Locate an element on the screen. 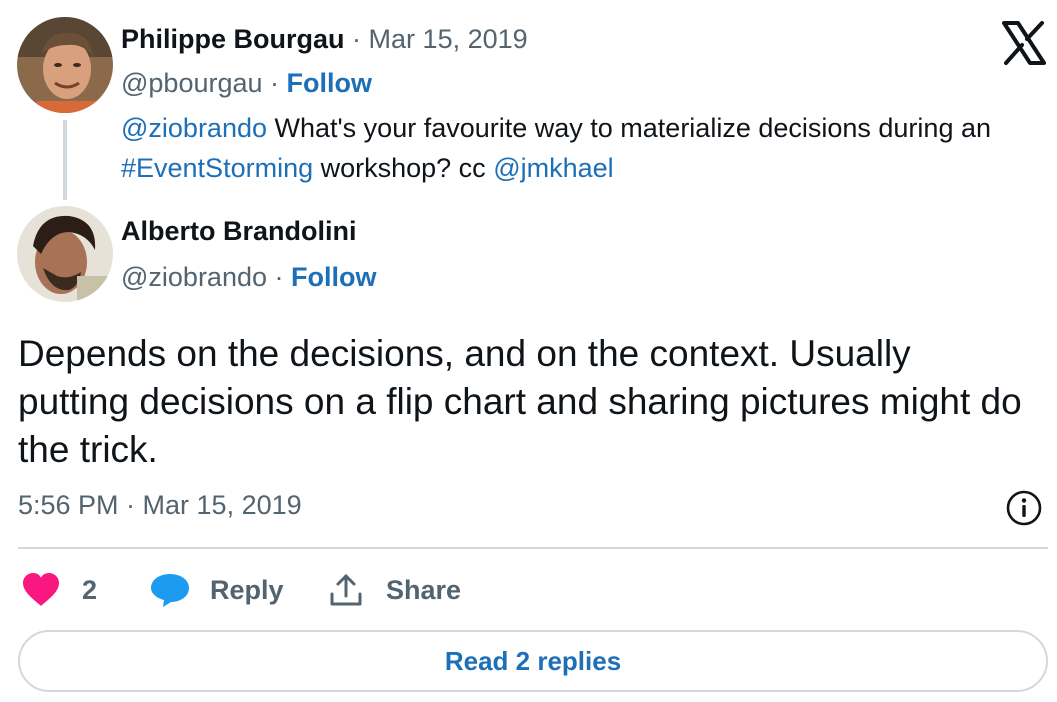  like-button: 2 is located at coordinates (59, 590).